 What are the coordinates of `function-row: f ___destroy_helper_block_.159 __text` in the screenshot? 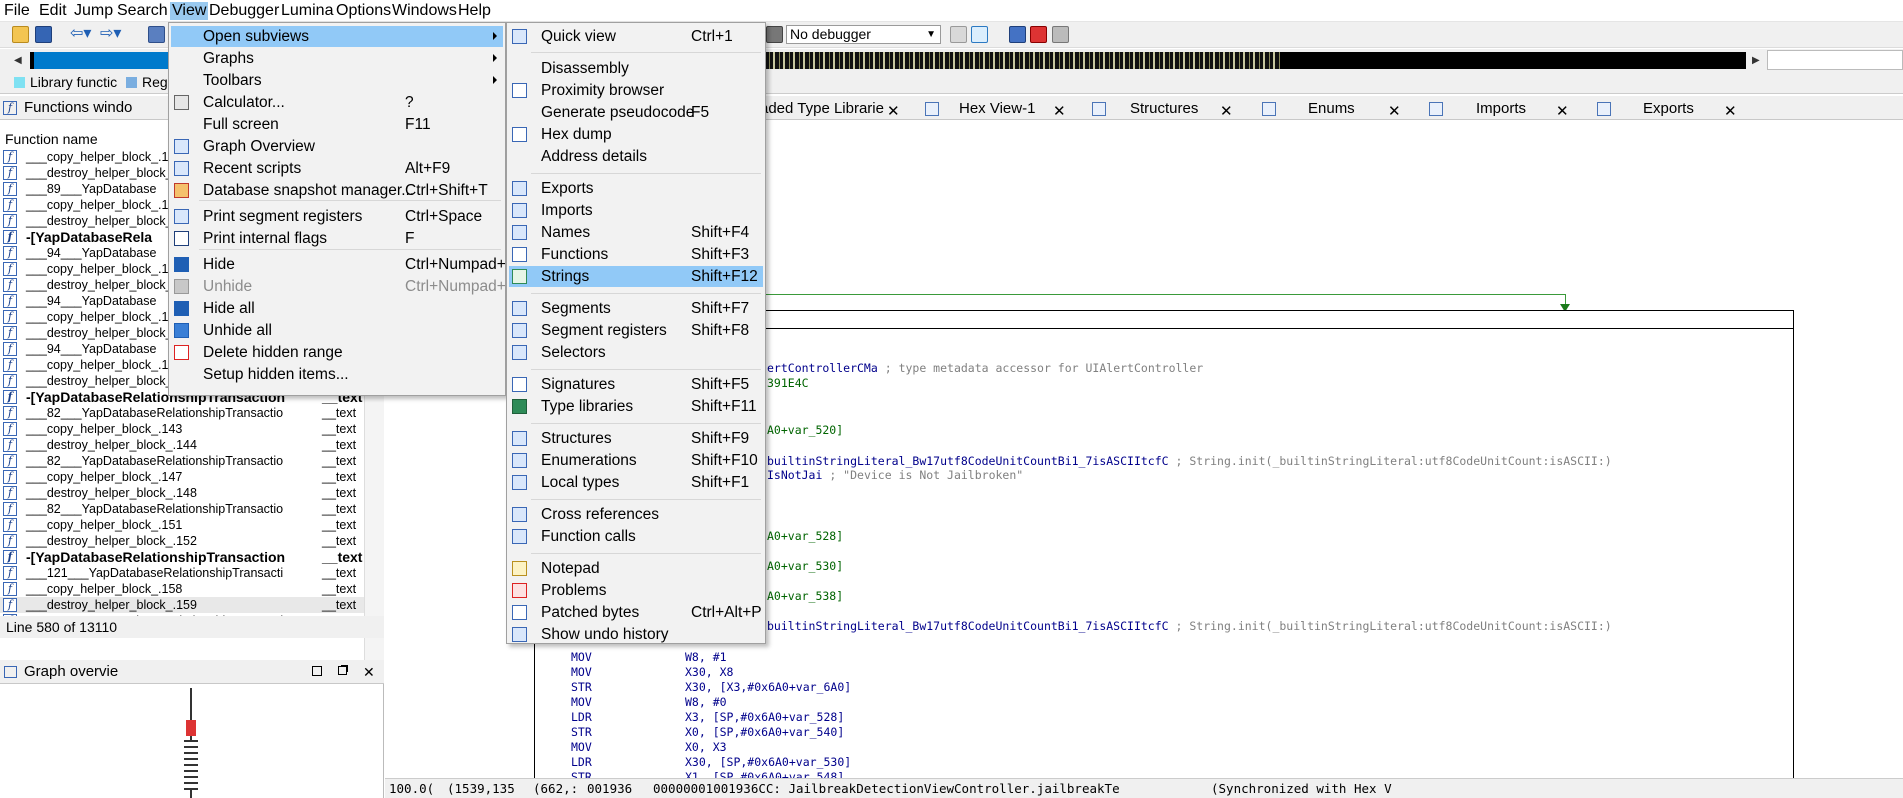 It's located at (182, 605).